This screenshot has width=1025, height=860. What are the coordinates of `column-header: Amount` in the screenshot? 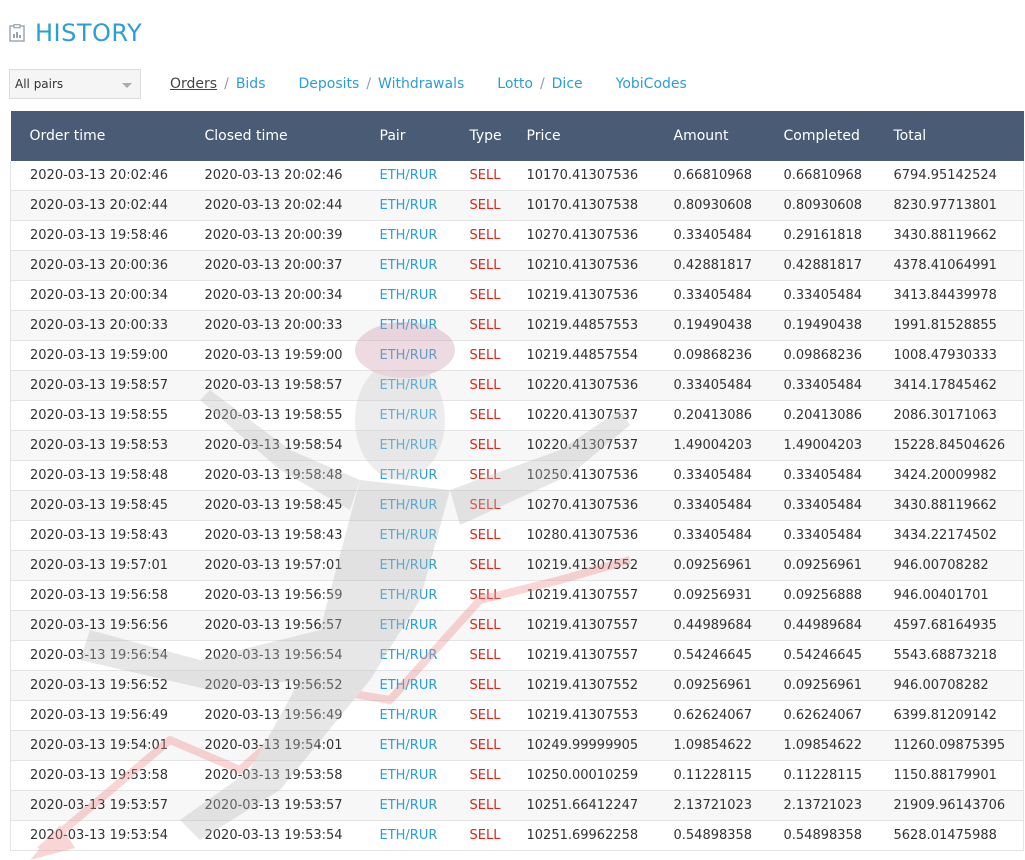 It's located at (728, 136).